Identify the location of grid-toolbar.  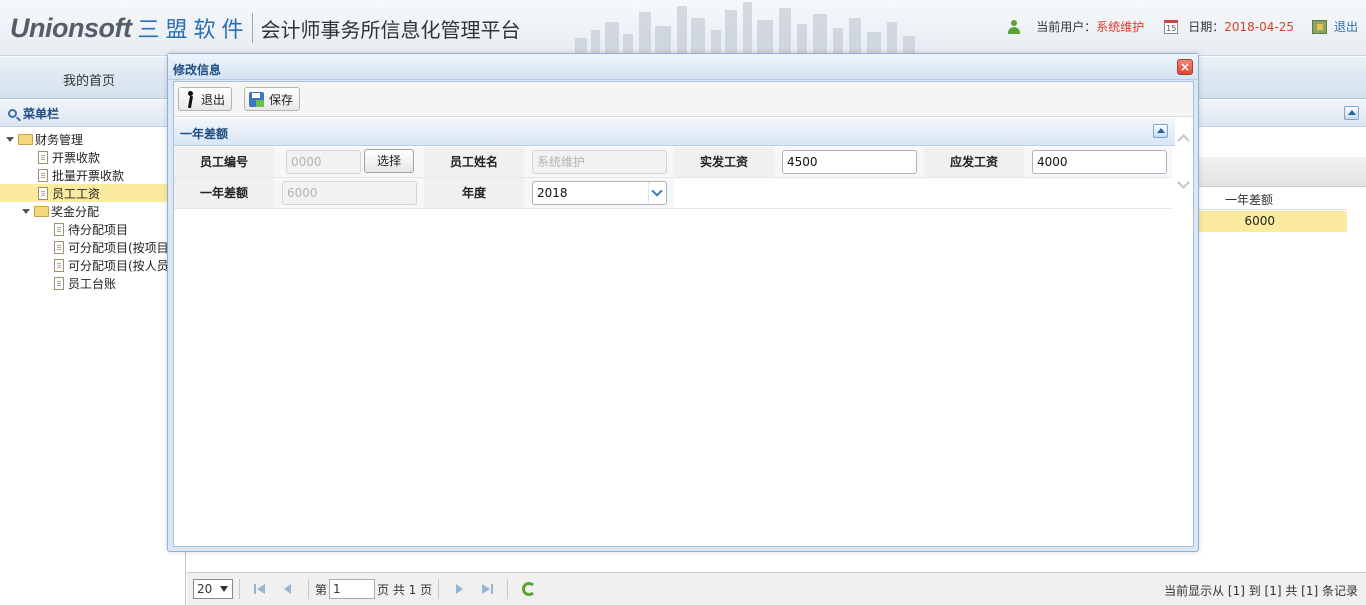
(1282, 172).